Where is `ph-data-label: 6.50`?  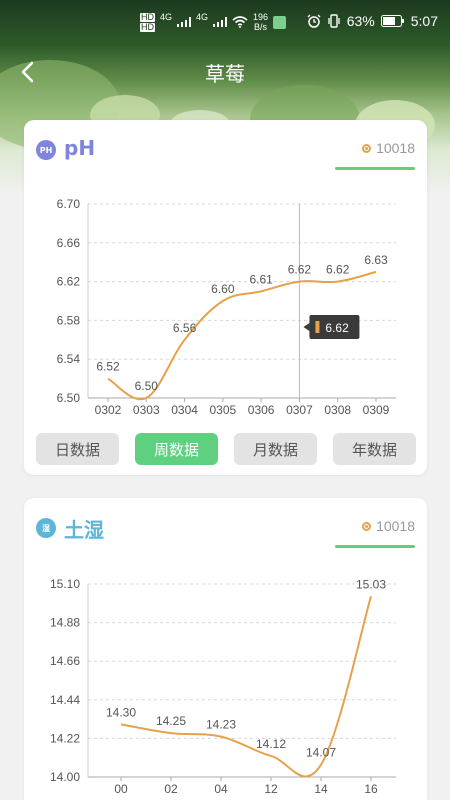 ph-data-label: 6.50 is located at coordinates (147, 386).